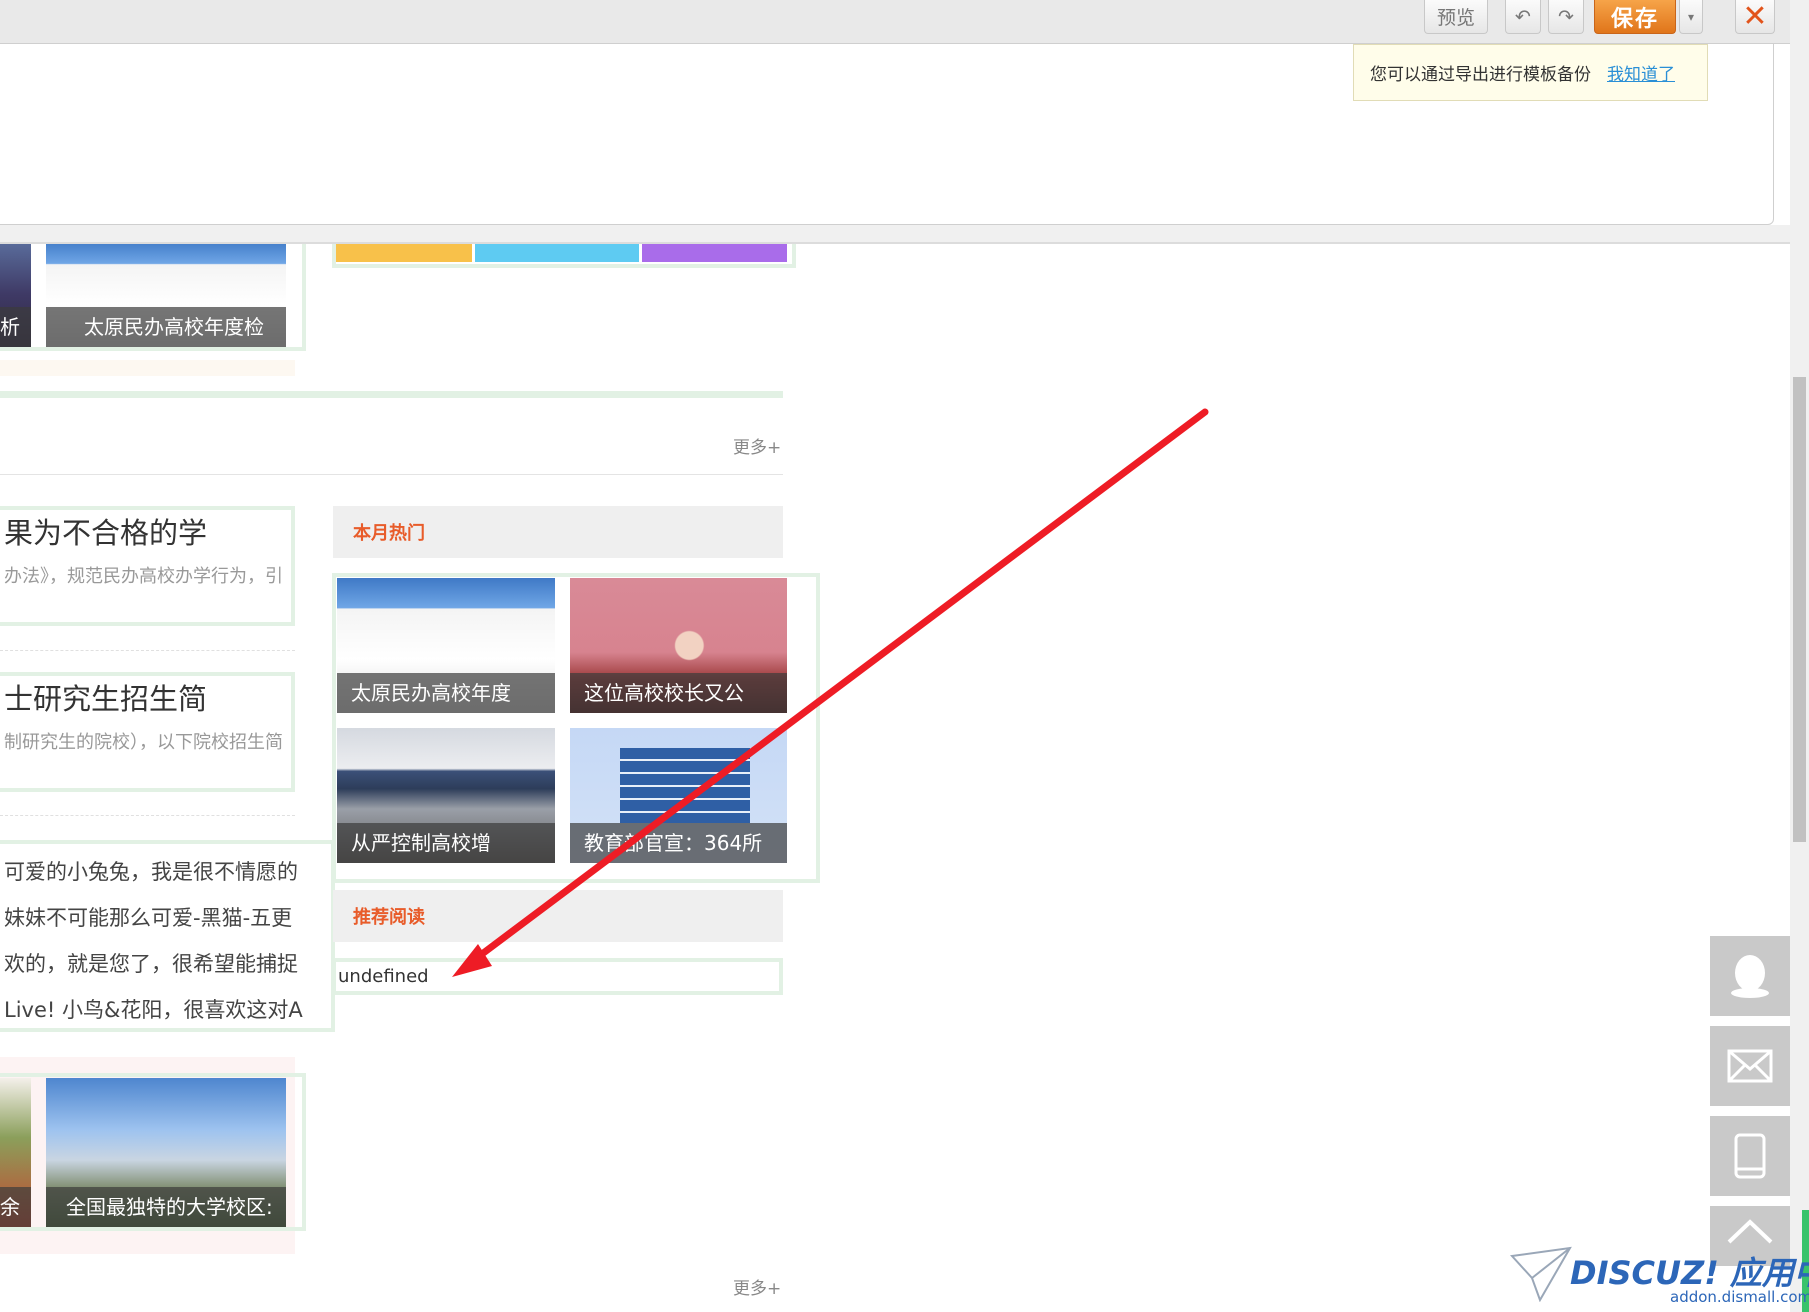  I want to click on backup-tip: 您可以通过导出进行模板备份 我知道了, so click(1530, 72).